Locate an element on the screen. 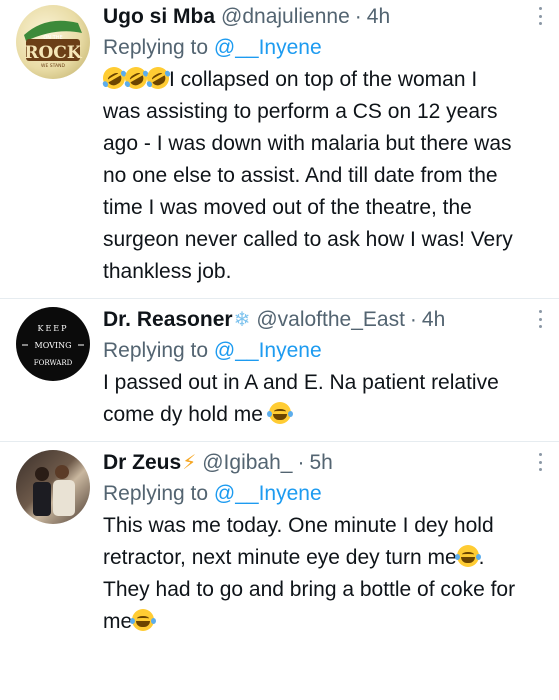  tweet-header: Dr. Reasoner ❄ @valofthe_East · 4h is located at coordinates (311, 319).